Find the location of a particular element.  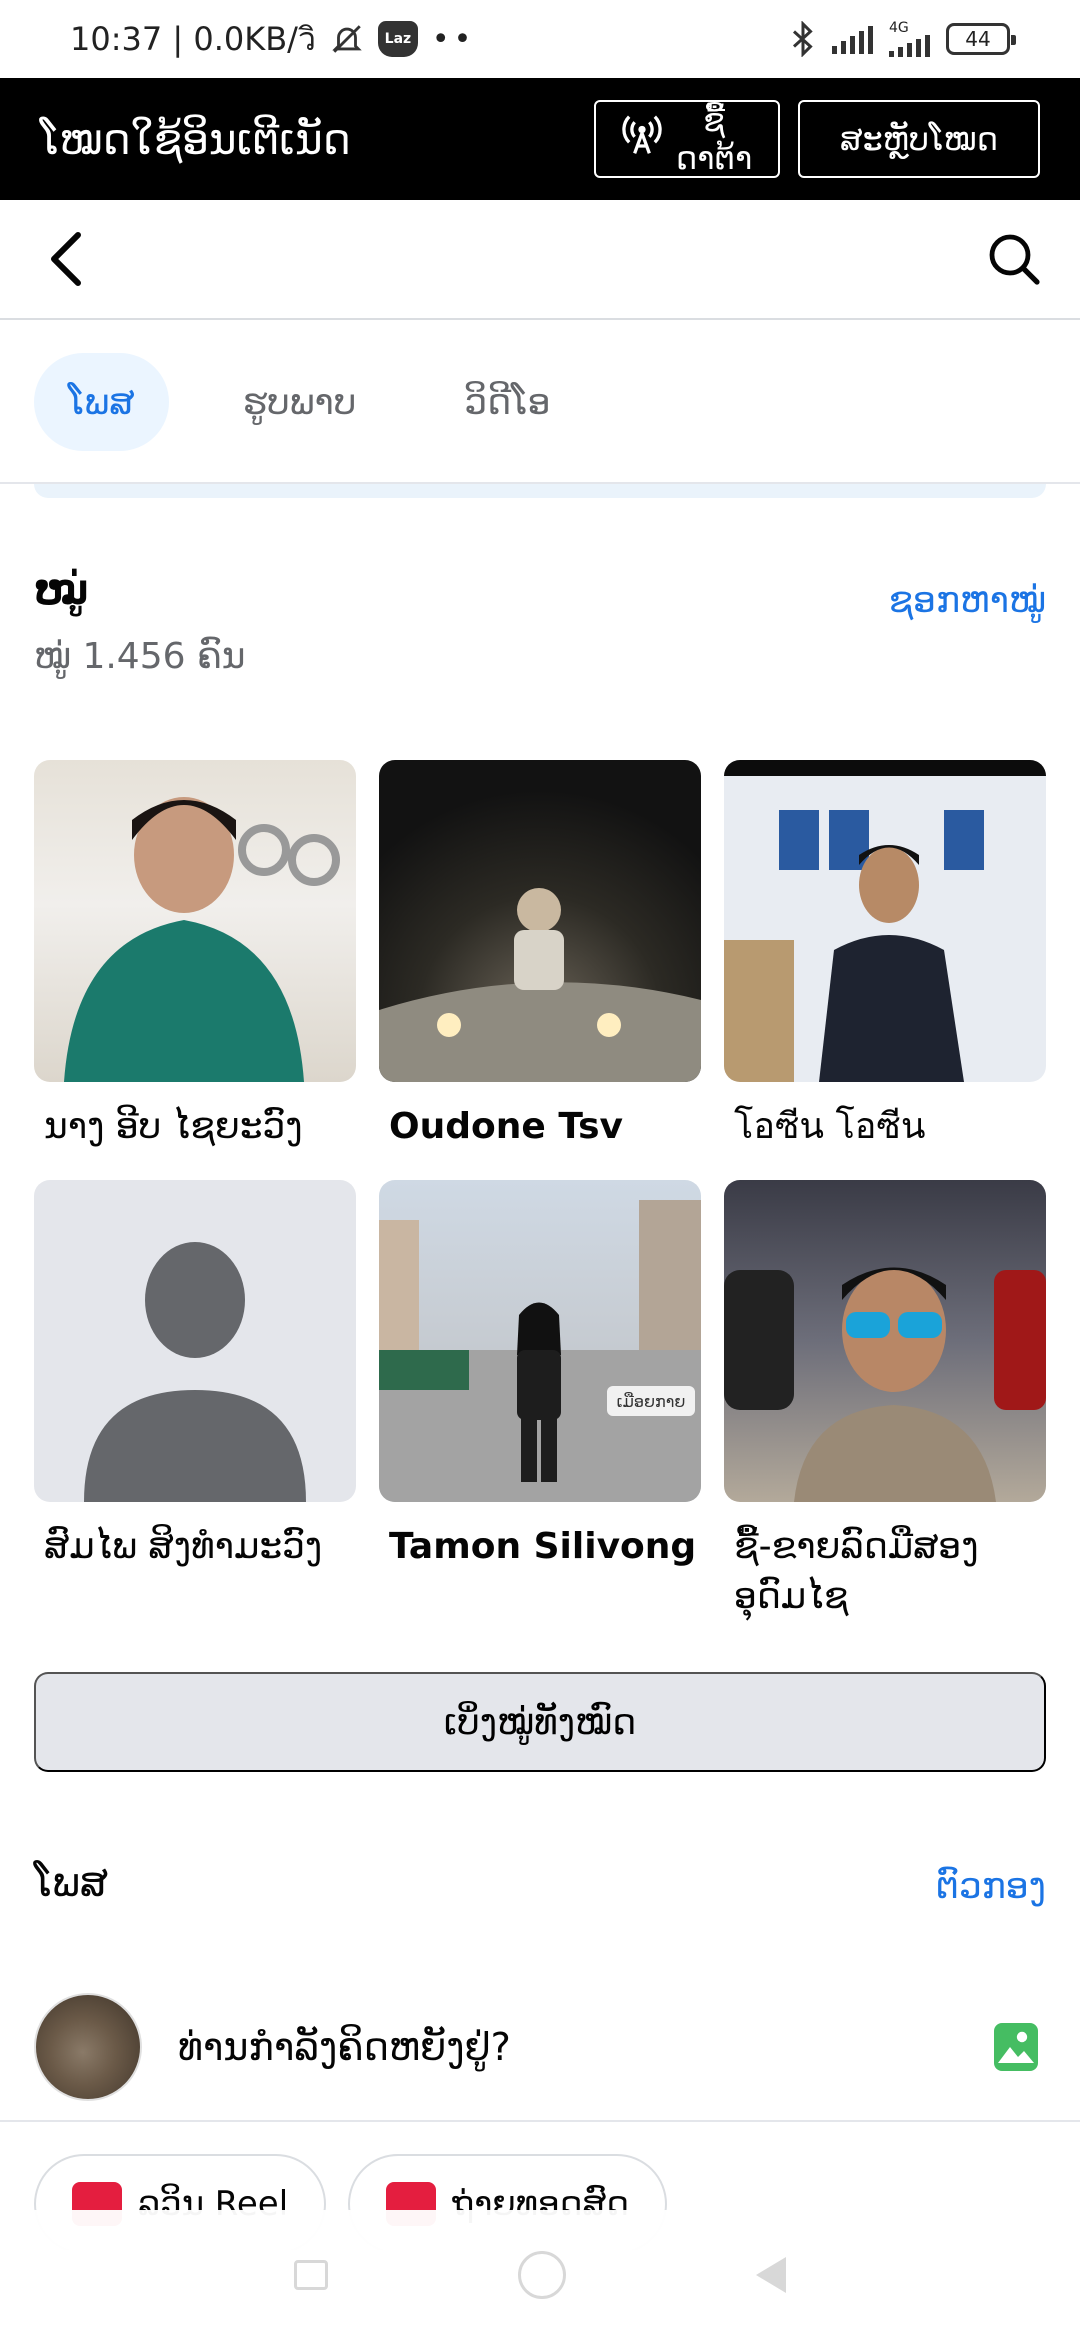

system-nav-bar is located at coordinates (540, 2275).